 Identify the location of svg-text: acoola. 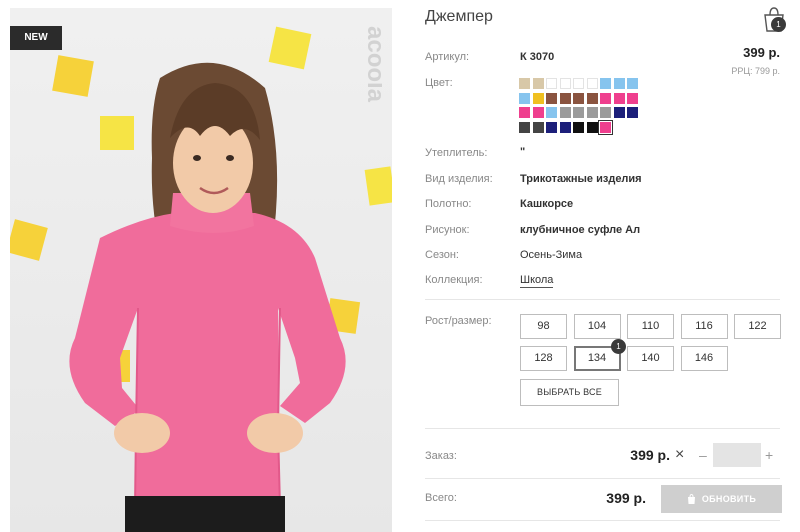
(372, 64).